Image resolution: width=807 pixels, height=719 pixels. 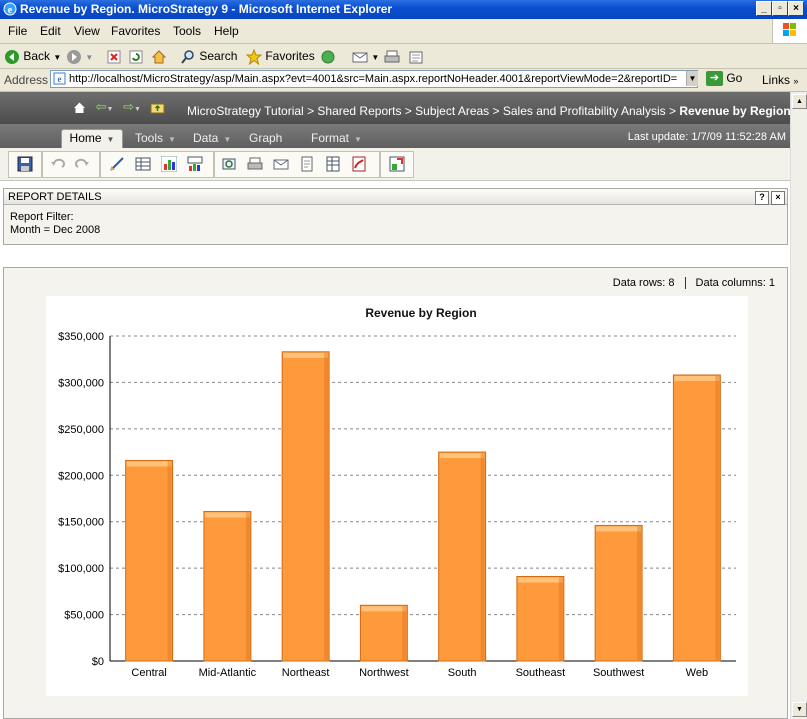 I want to click on x-tick-label: Southwest, so click(x=618, y=673).